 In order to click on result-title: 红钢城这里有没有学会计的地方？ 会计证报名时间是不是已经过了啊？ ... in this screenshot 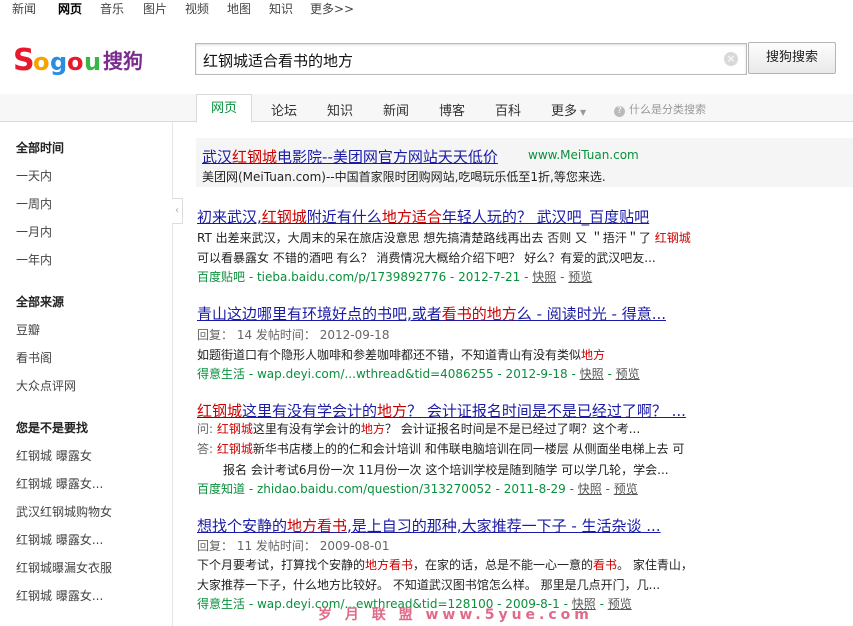, I will do `click(441, 410)`.